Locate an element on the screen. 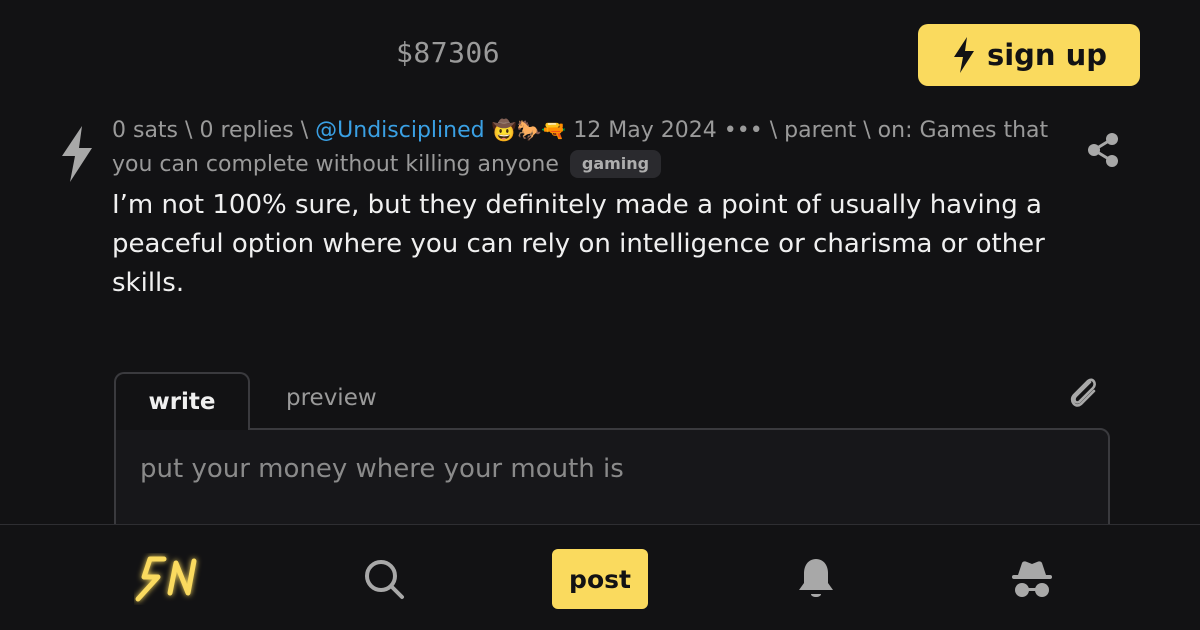 The height and width of the screenshot is (630, 1200). tab-write: write is located at coordinates (182, 401).